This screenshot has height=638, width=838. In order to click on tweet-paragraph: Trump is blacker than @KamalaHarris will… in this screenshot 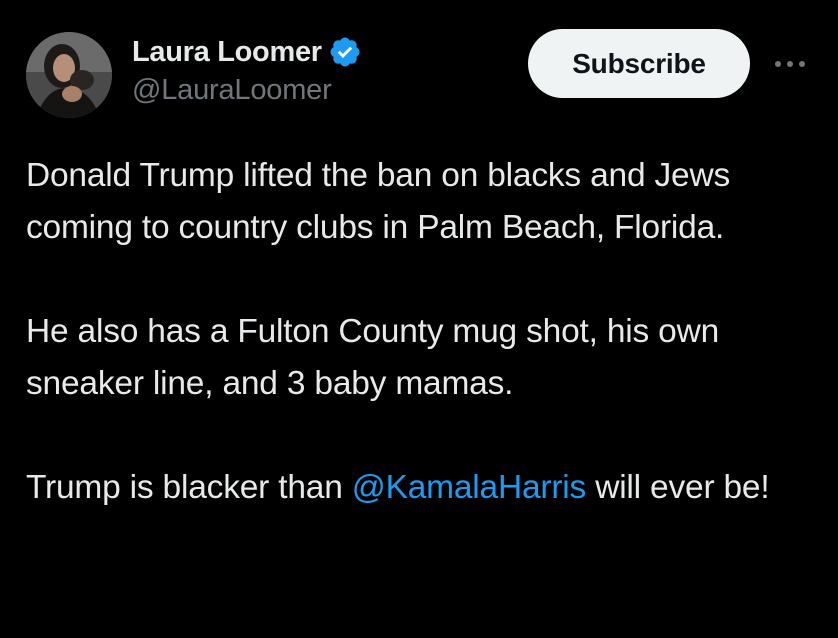, I will do `click(421, 488)`.